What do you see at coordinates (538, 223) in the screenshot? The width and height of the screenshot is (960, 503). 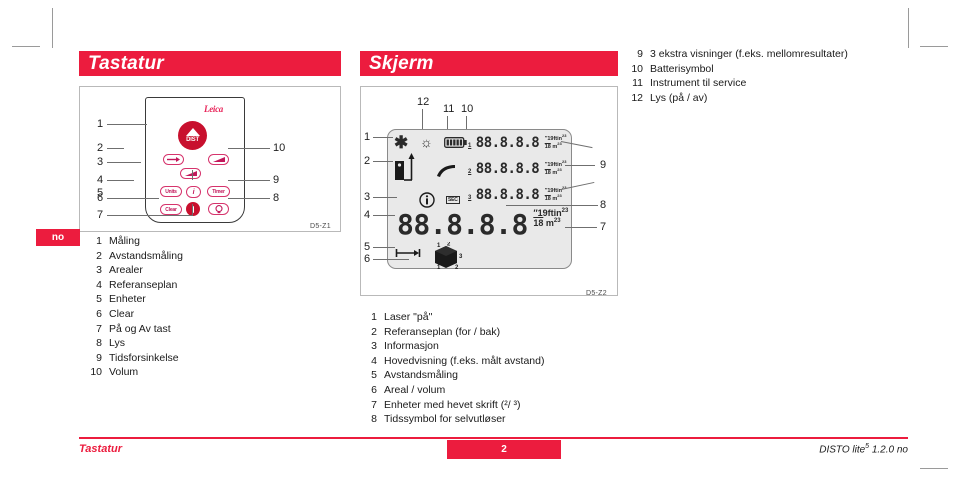 I see `frac-bottom: 18` at bounding box center [538, 223].